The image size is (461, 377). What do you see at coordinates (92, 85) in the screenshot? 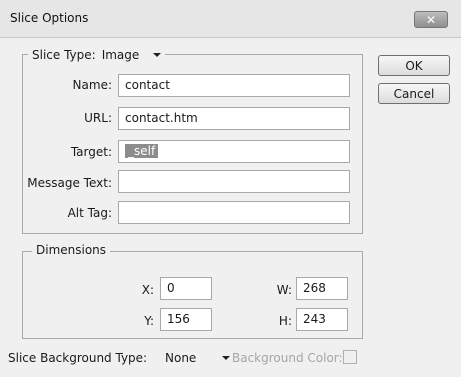
I see `name-label: Name:` at bounding box center [92, 85].